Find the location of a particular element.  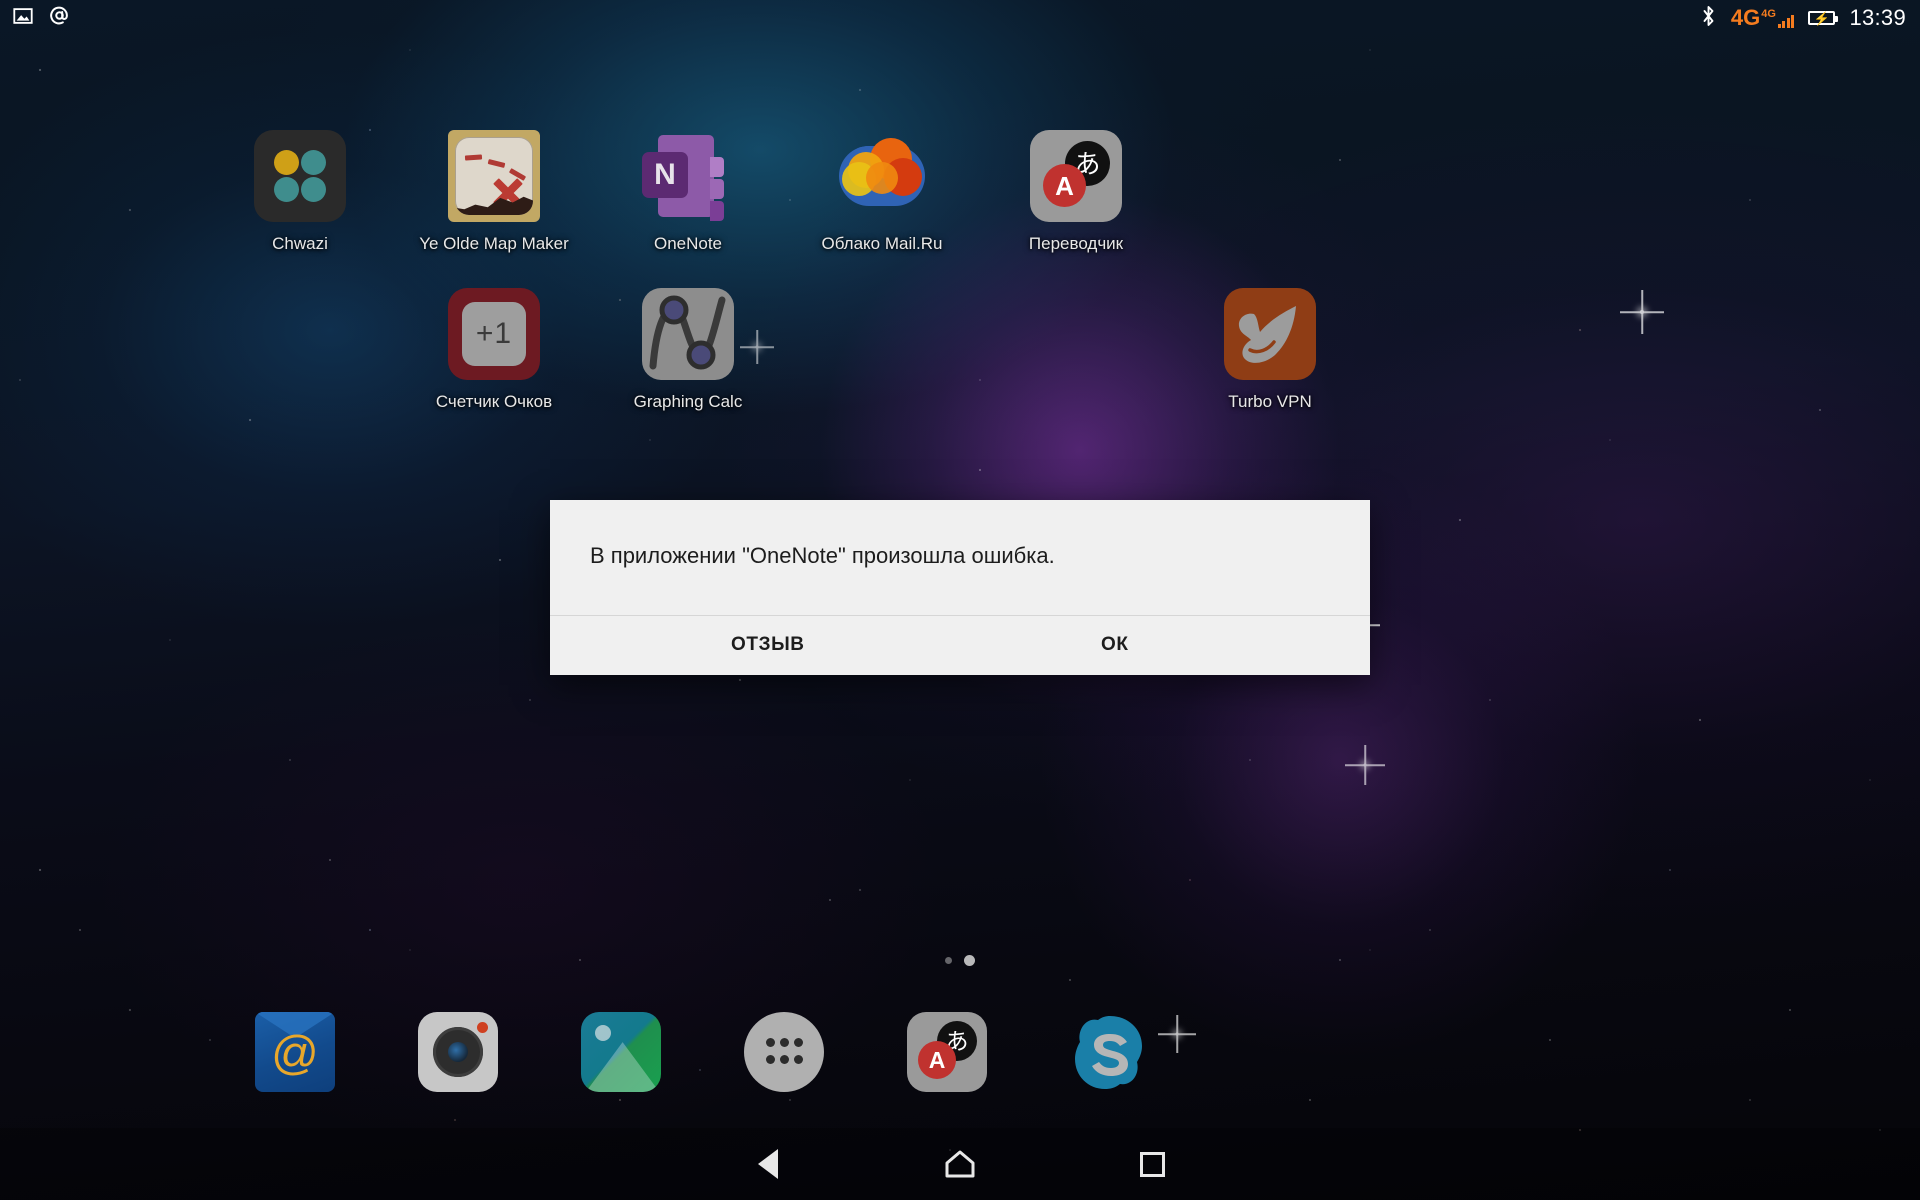

home-button is located at coordinates (960, 1164).